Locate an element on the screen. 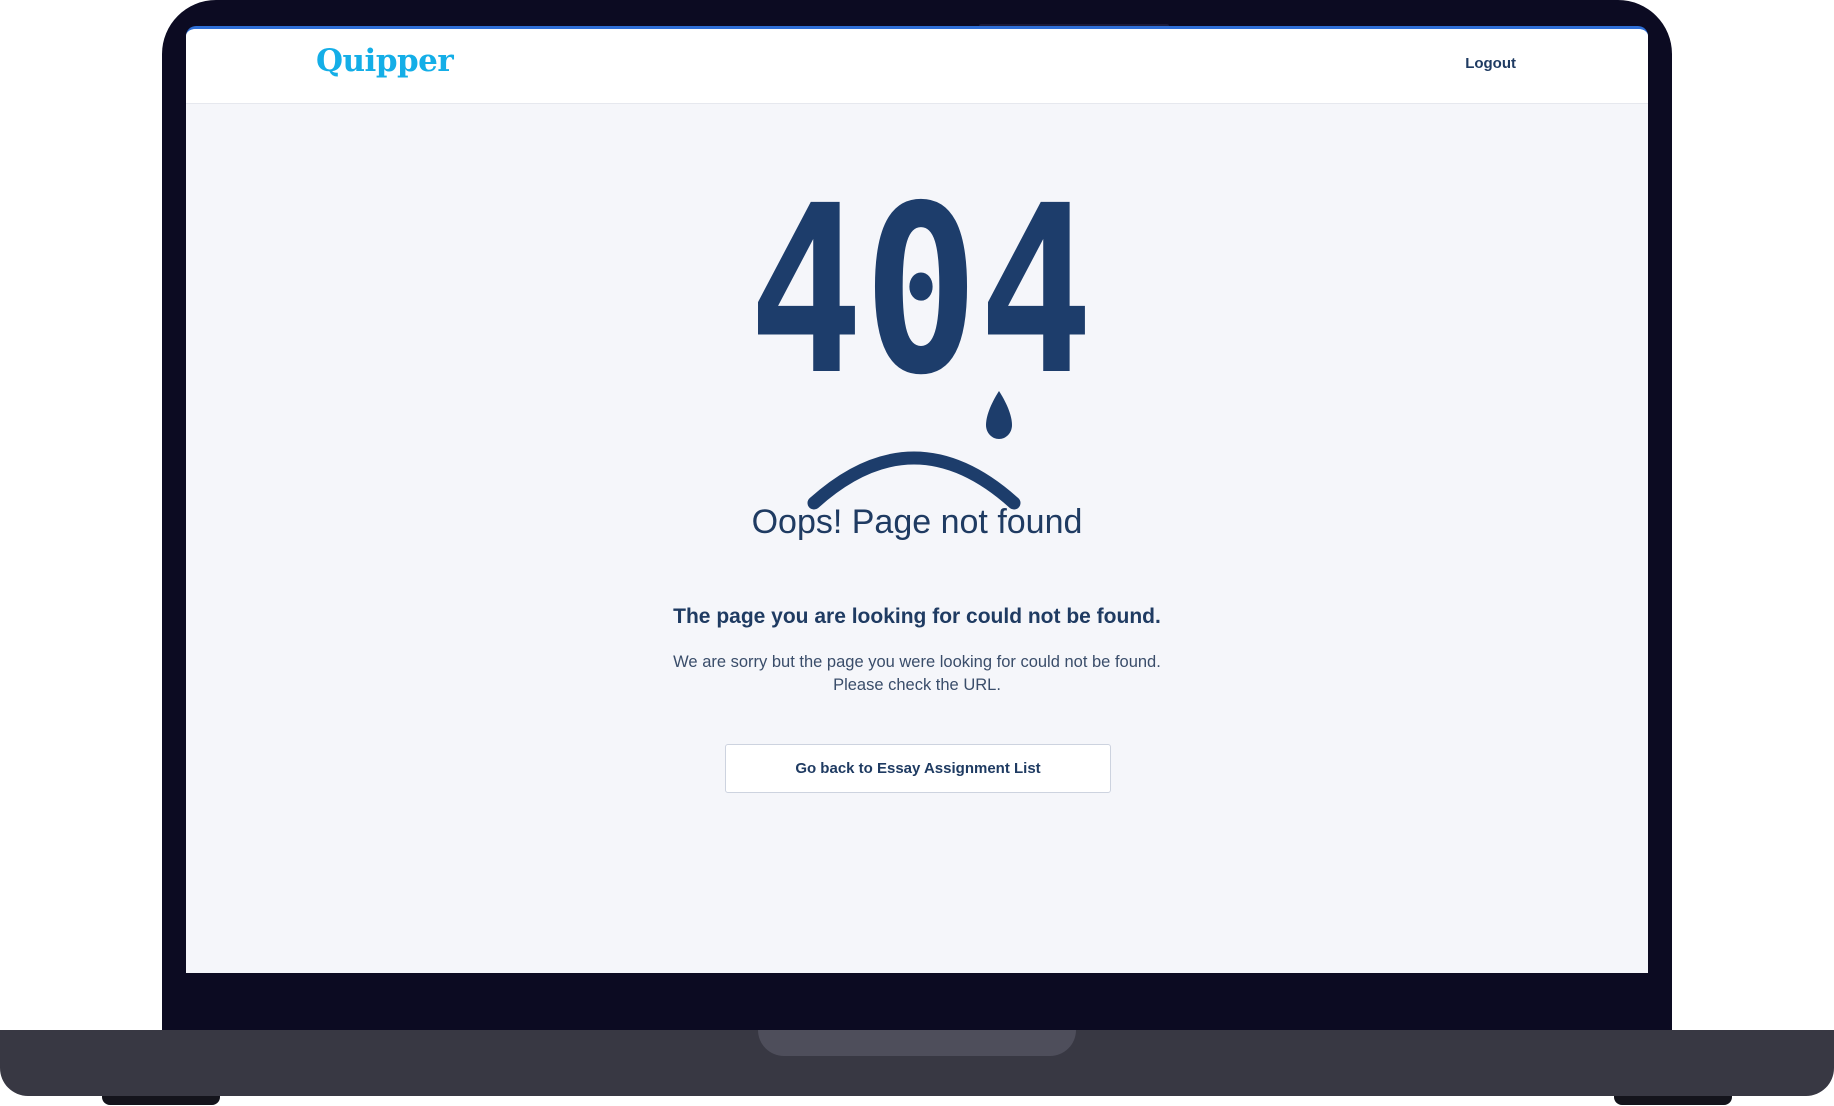 The height and width of the screenshot is (1106, 1834). logout-link: Logout is located at coordinates (1490, 63).